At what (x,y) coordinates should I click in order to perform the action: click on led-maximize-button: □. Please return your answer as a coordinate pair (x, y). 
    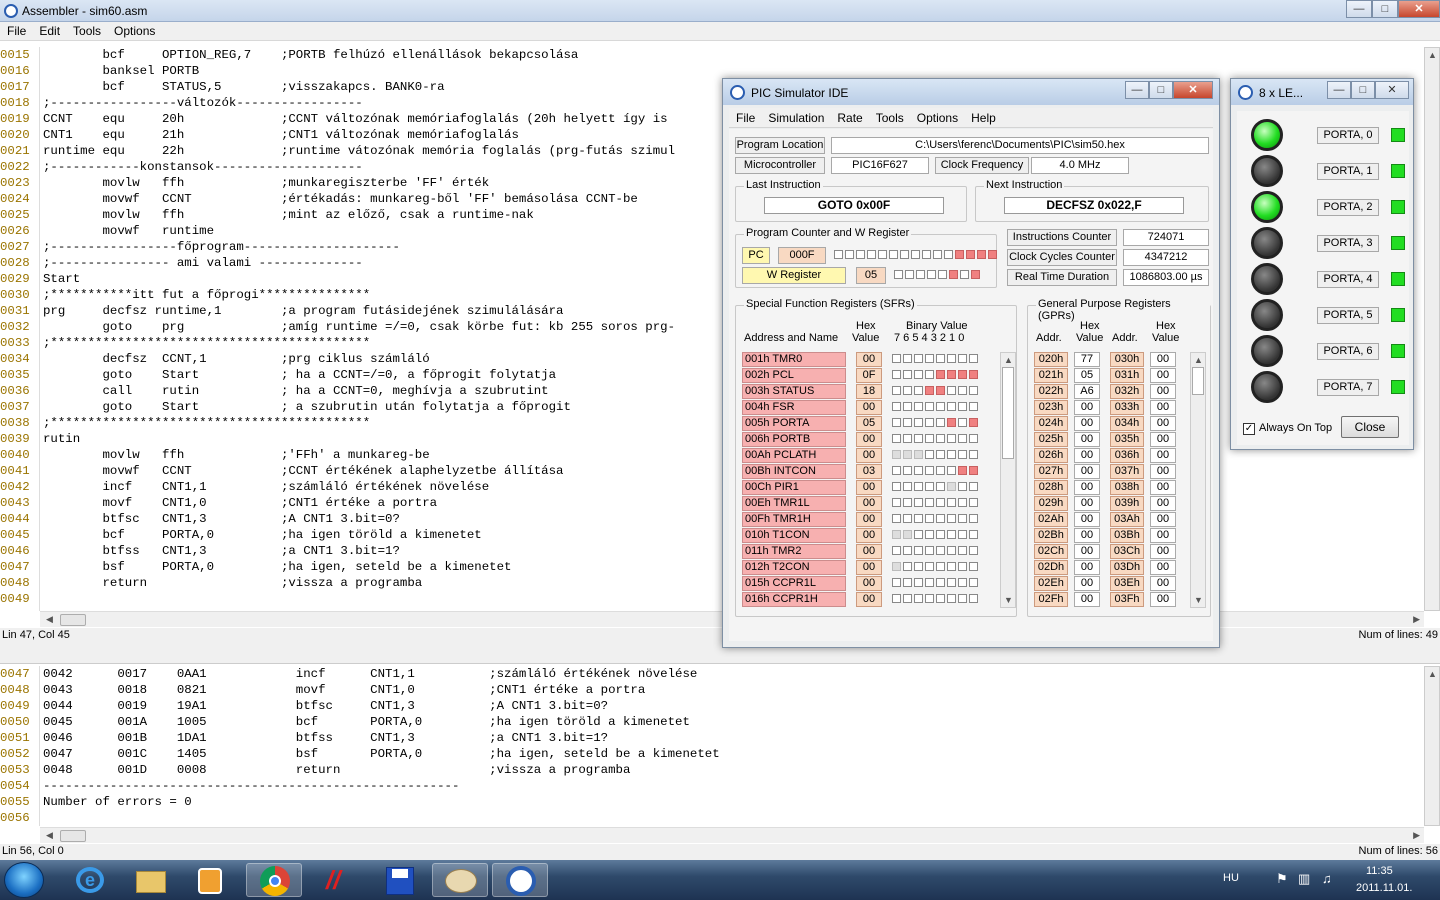
    Looking at the image, I should click on (1363, 90).